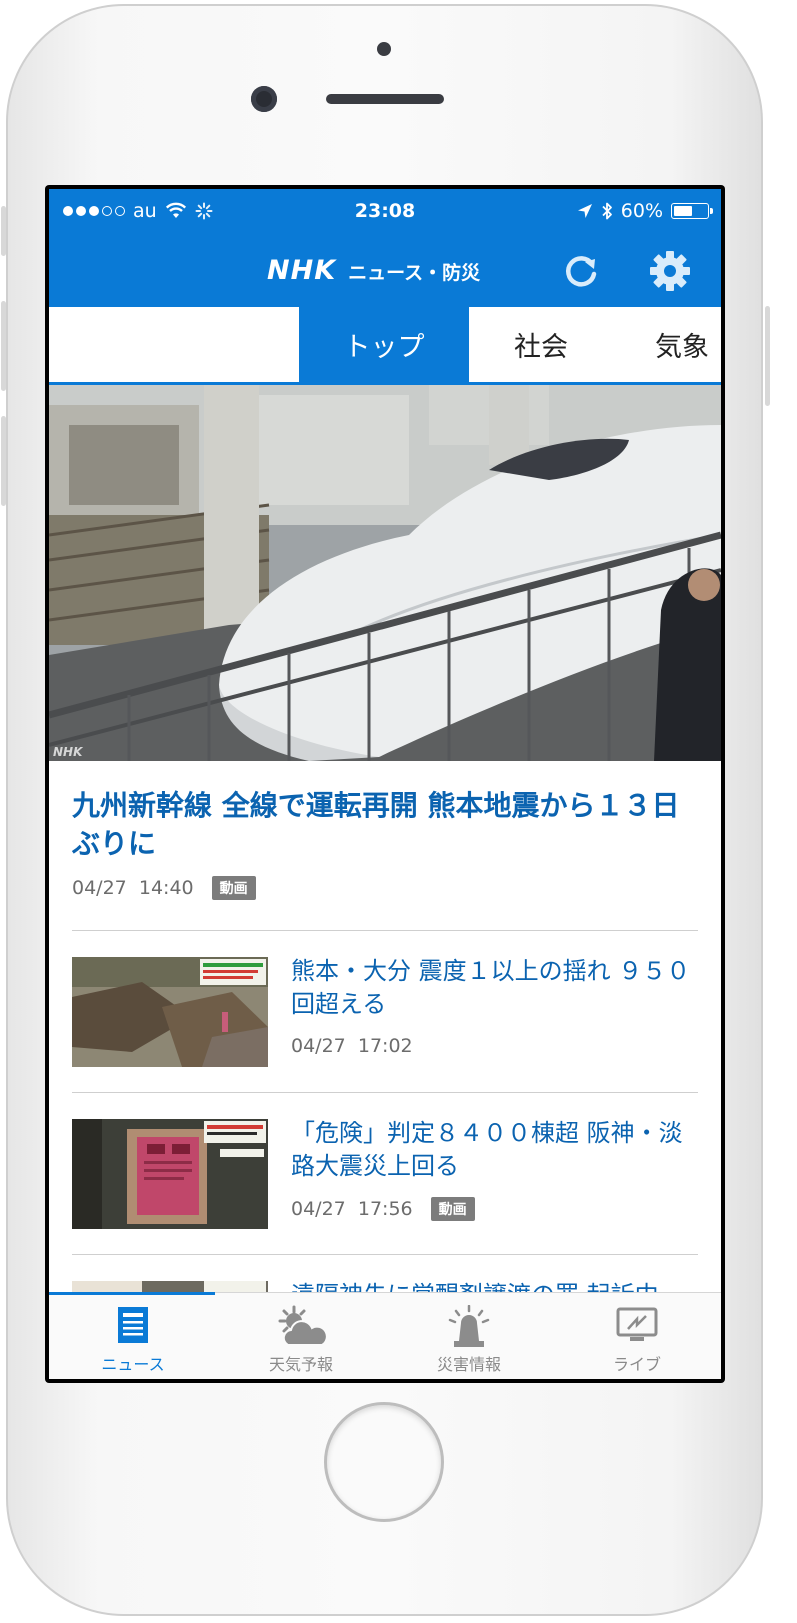 This screenshot has width=797, height=1623. I want to click on news-item-title: 熊本・大分 震度１以上の揺れ ９５０回超える, so click(497, 988).